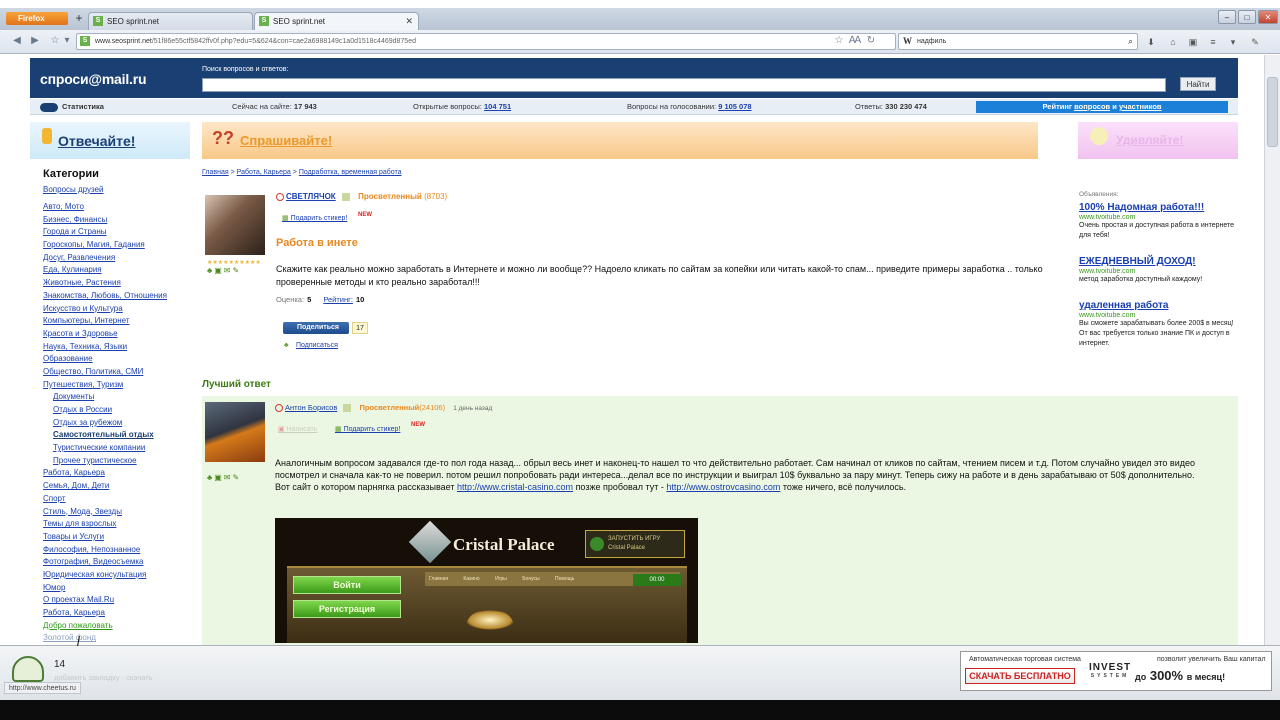 The image size is (1280, 720). Describe the element at coordinates (1159, 261) in the screenshot. I see `ad-headline: ЕЖЕДНЕВНЫЙ ДОХОД!` at that location.